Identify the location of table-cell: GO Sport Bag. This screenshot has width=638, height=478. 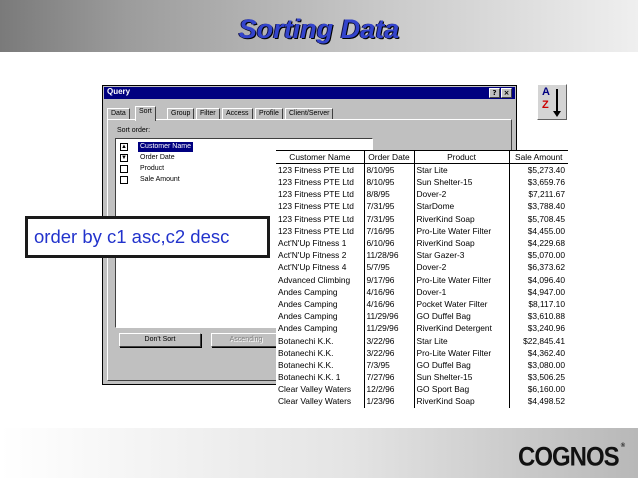
(462, 389).